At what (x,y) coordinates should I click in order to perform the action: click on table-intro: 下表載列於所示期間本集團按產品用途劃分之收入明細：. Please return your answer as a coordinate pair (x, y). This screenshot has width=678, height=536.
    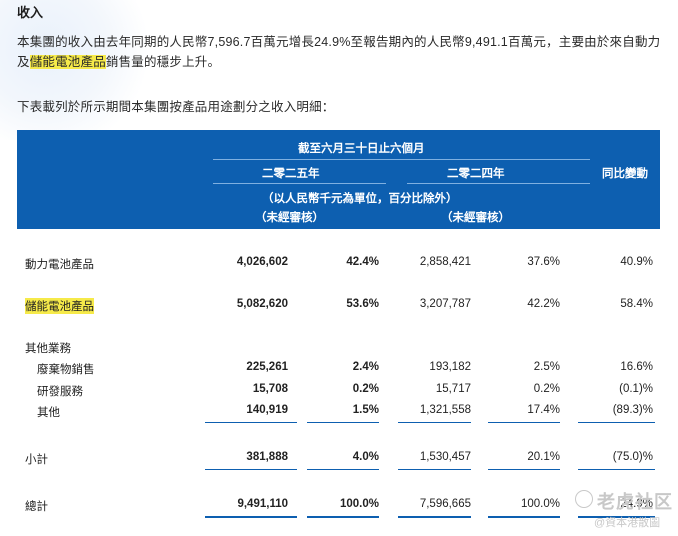
    Looking at the image, I should click on (176, 107).